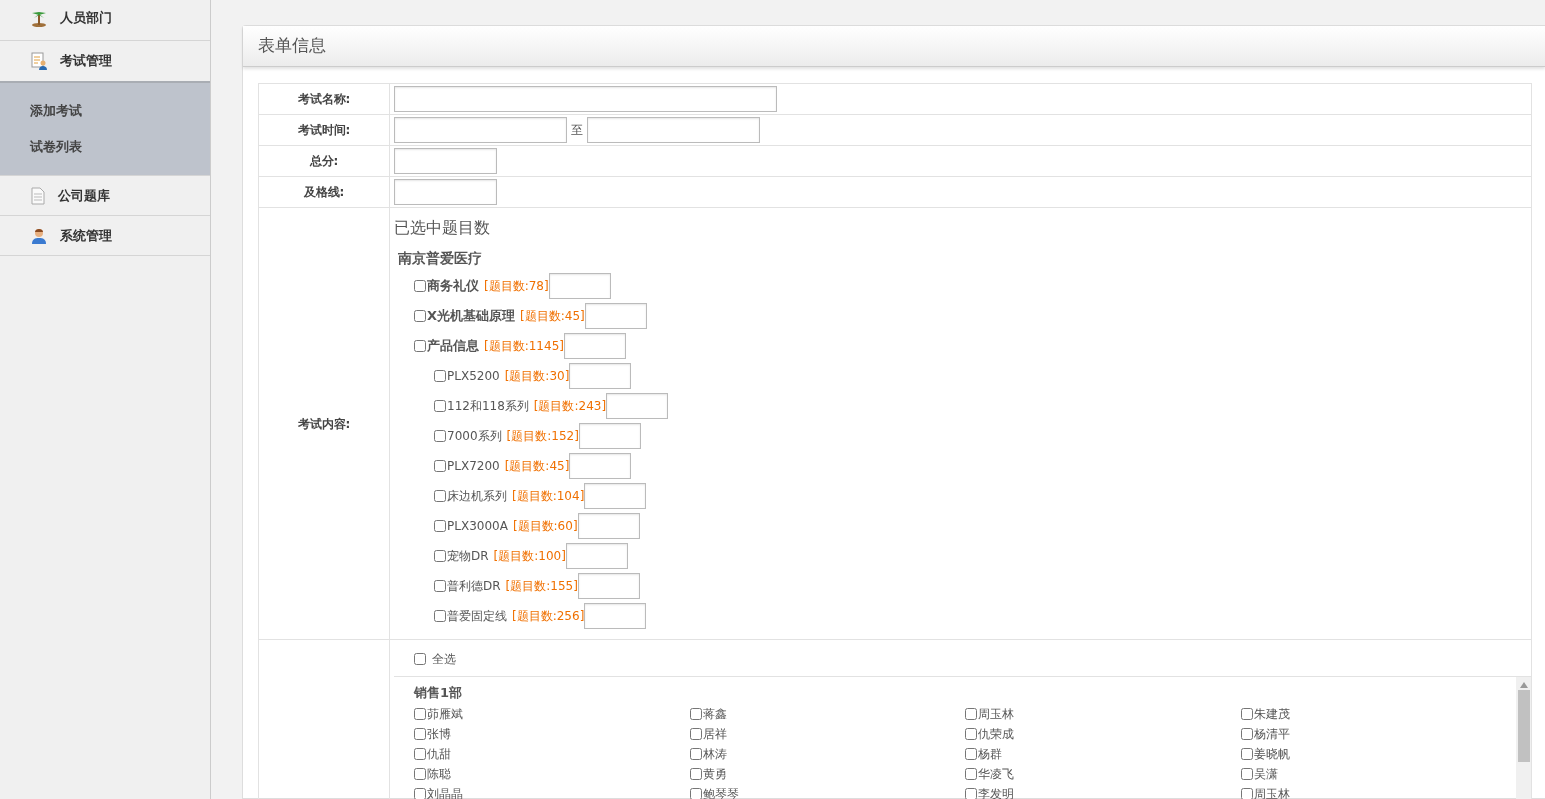 The width and height of the screenshot is (1545, 799). I want to click on person-name: 林涛, so click(714, 754).